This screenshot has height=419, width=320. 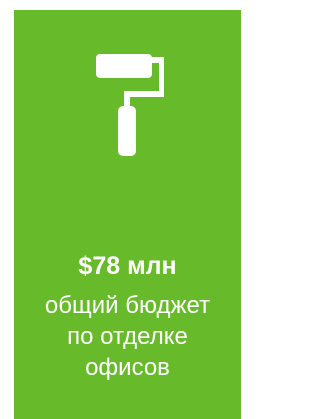 What do you see at coordinates (127, 367) in the screenshot?
I see `description-line-3: офисов` at bounding box center [127, 367].